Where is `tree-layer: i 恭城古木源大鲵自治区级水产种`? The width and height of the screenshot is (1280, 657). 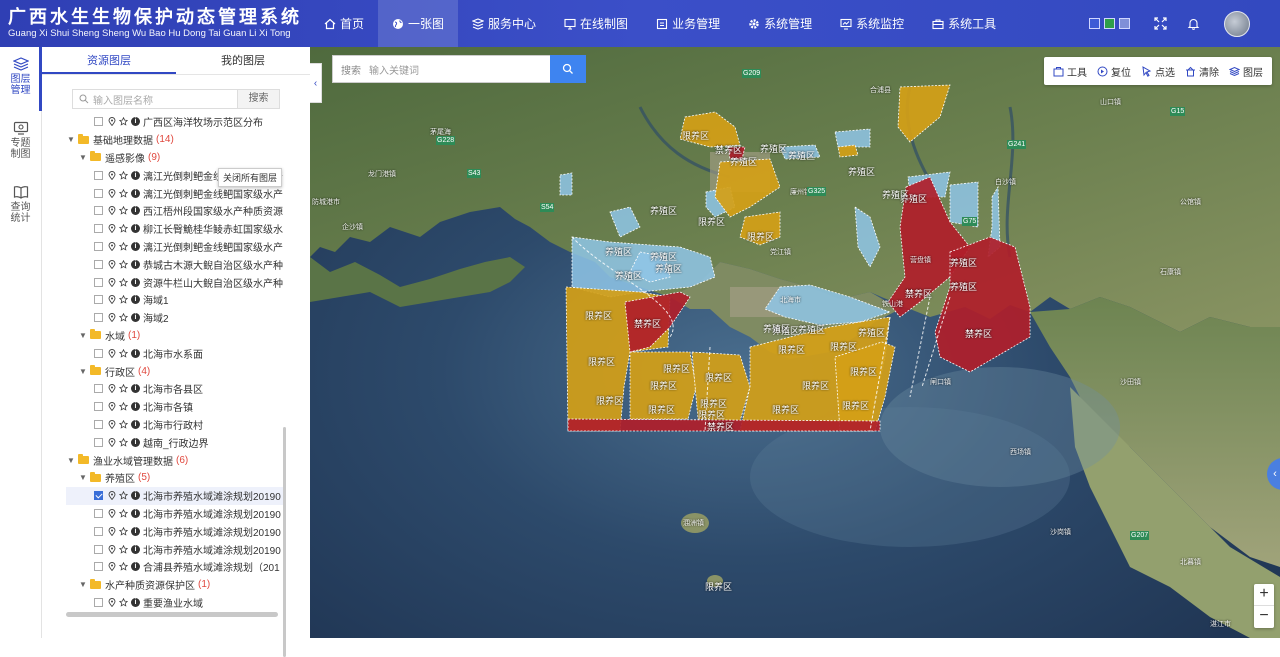
tree-layer: i 恭城古木源大鲵自治区级水产种 is located at coordinates (175, 264).